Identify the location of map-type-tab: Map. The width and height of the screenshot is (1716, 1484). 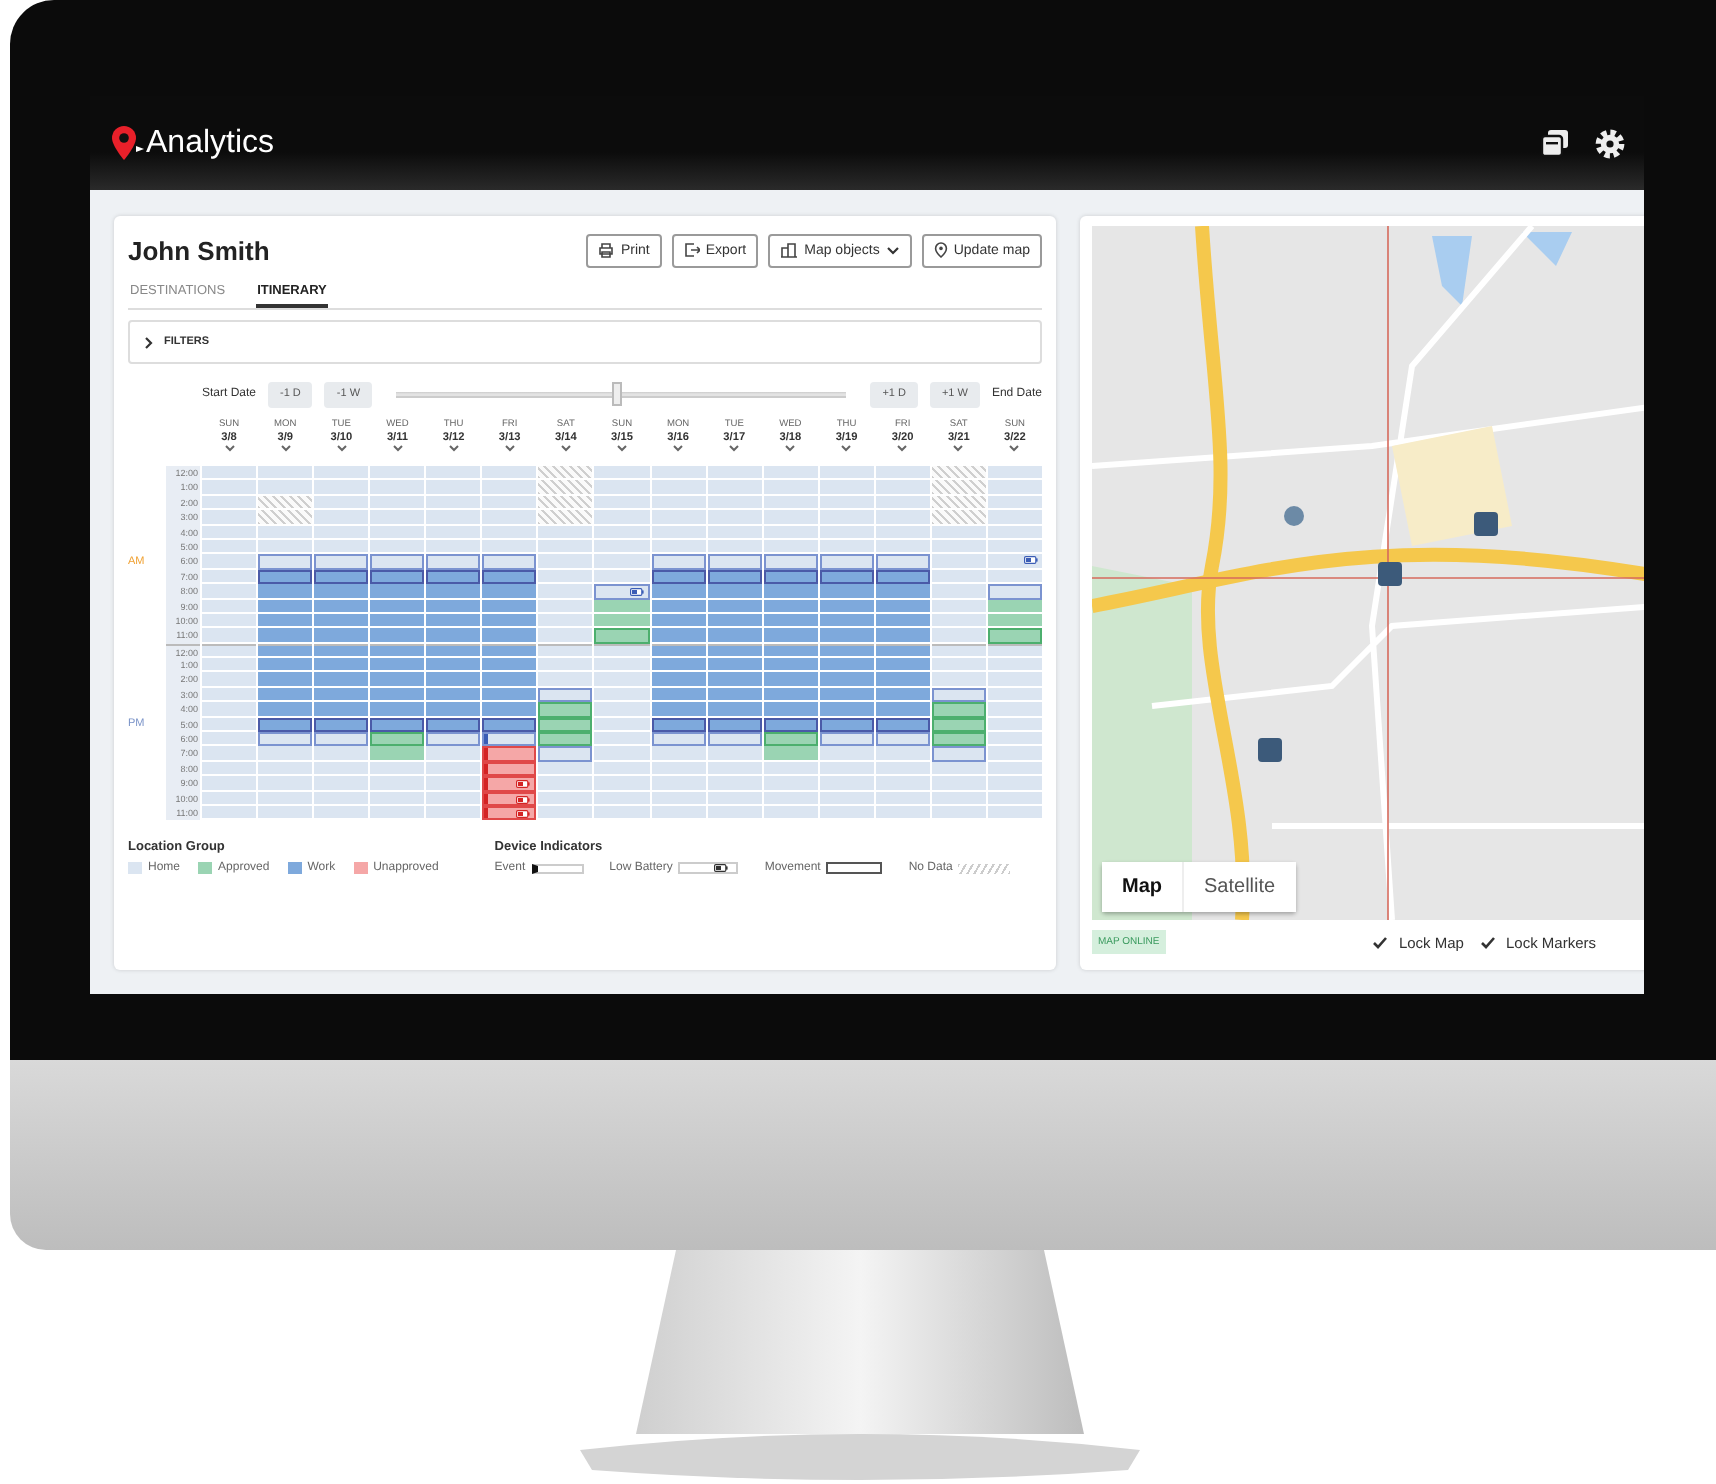
(1143, 887).